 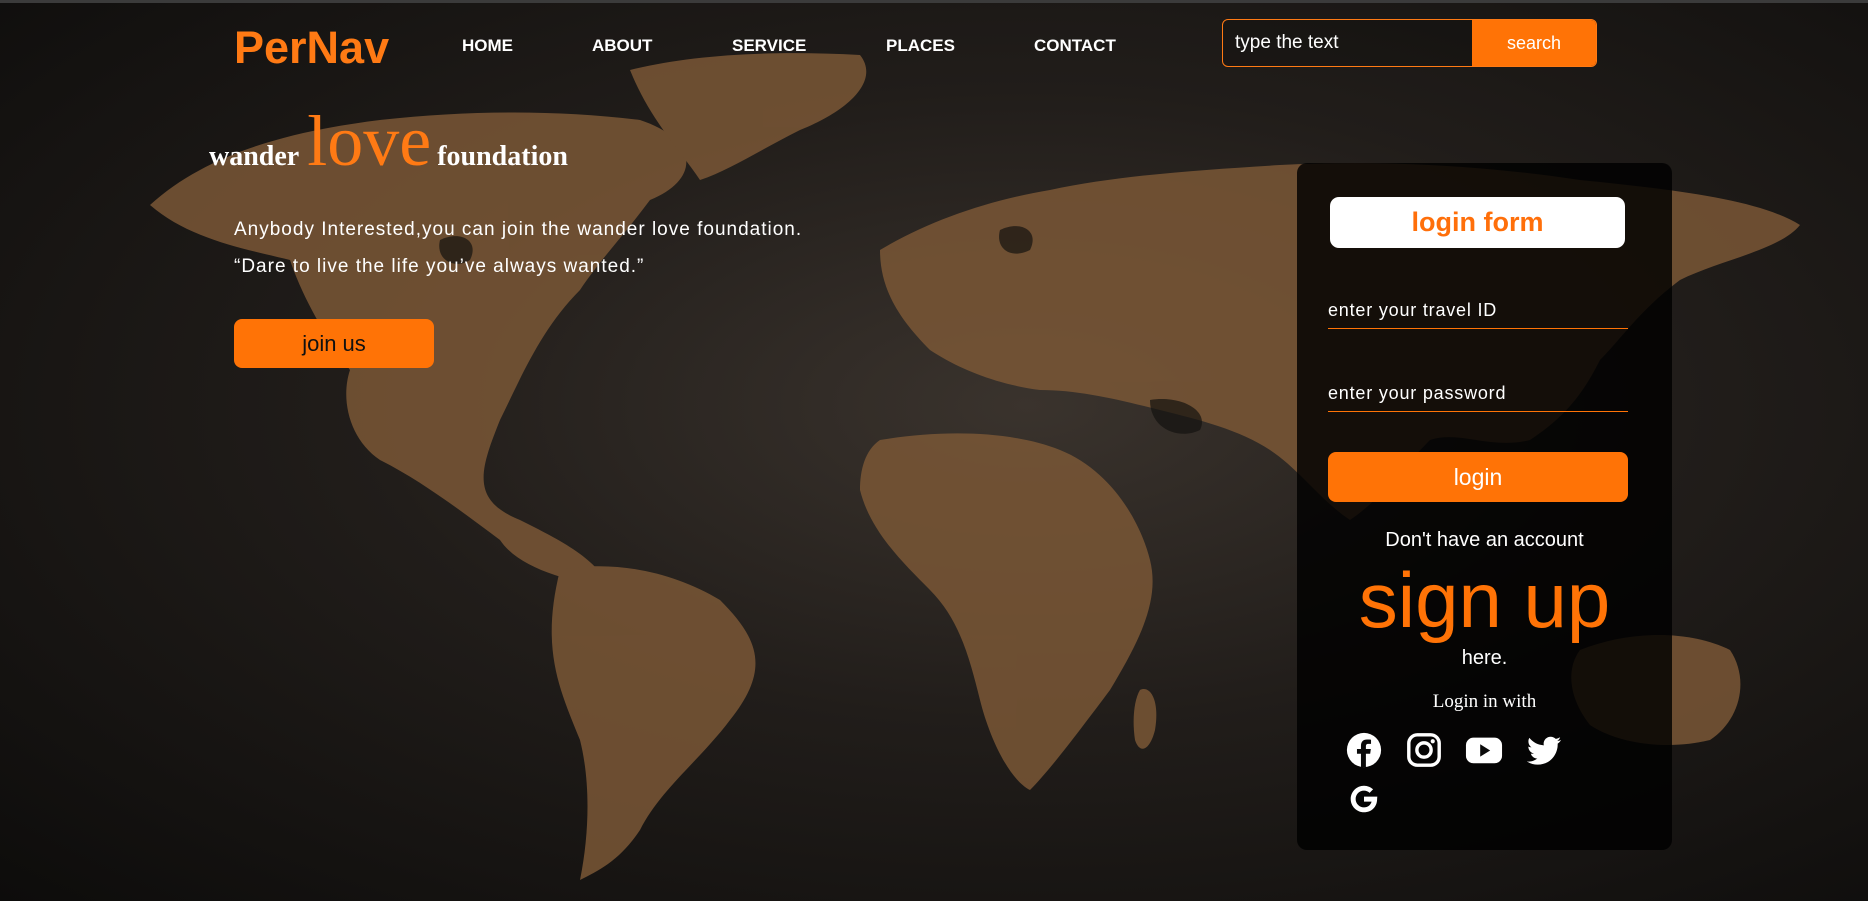 I want to click on nav-about: ABOUT, so click(x=622, y=46).